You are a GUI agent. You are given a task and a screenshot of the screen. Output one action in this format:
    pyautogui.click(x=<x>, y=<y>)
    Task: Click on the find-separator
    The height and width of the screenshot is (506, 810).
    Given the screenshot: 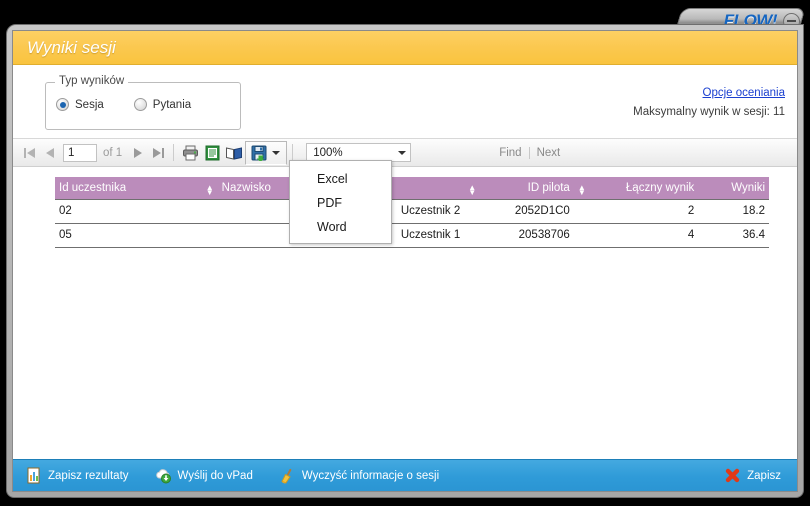 What is the action you would take?
    pyautogui.click(x=529, y=152)
    